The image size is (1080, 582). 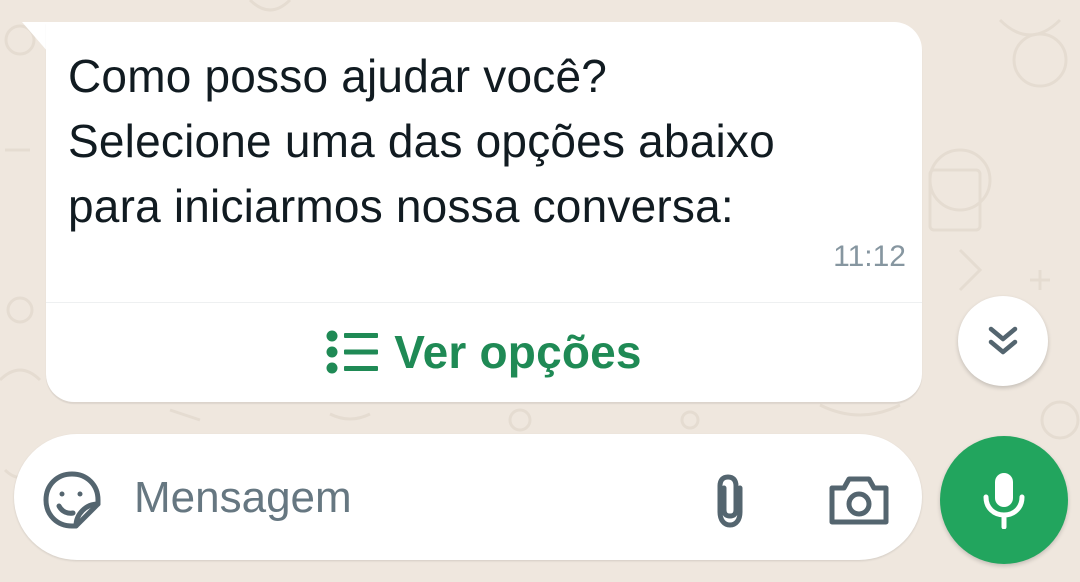 What do you see at coordinates (869, 256) in the screenshot?
I see `message-timestamp: 11:12` at bounding box center [869, 256].